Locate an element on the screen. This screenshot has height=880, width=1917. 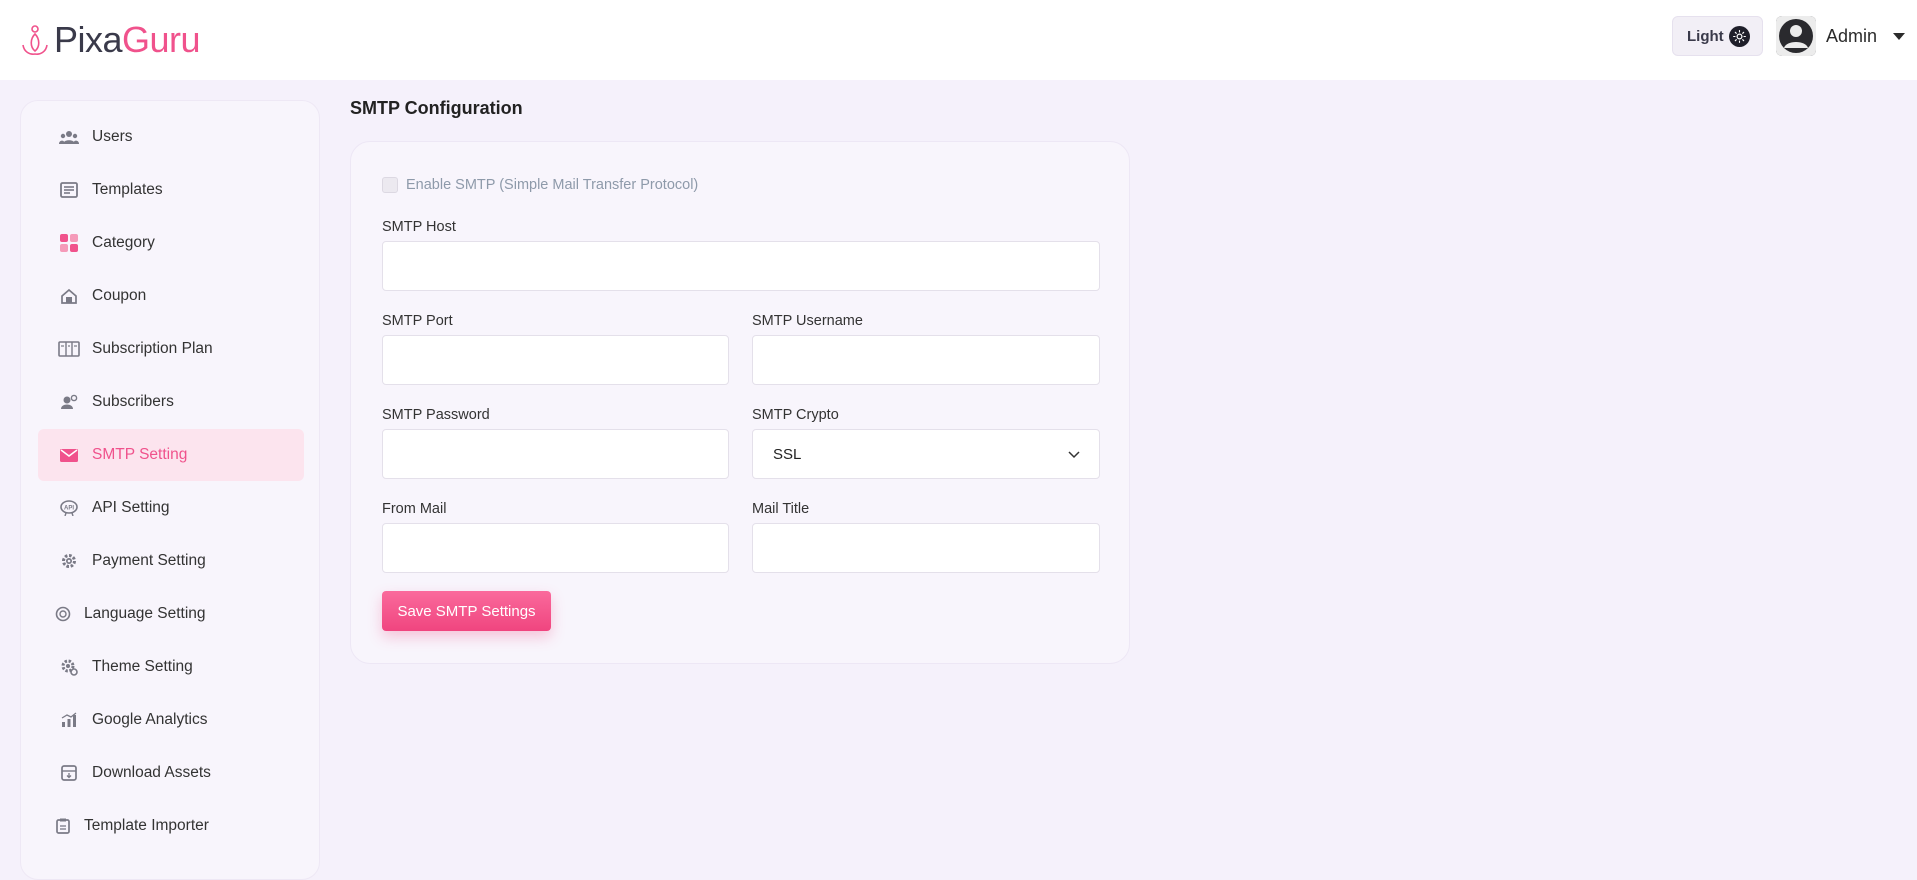
users-icon is located at coordinates (69, 137).